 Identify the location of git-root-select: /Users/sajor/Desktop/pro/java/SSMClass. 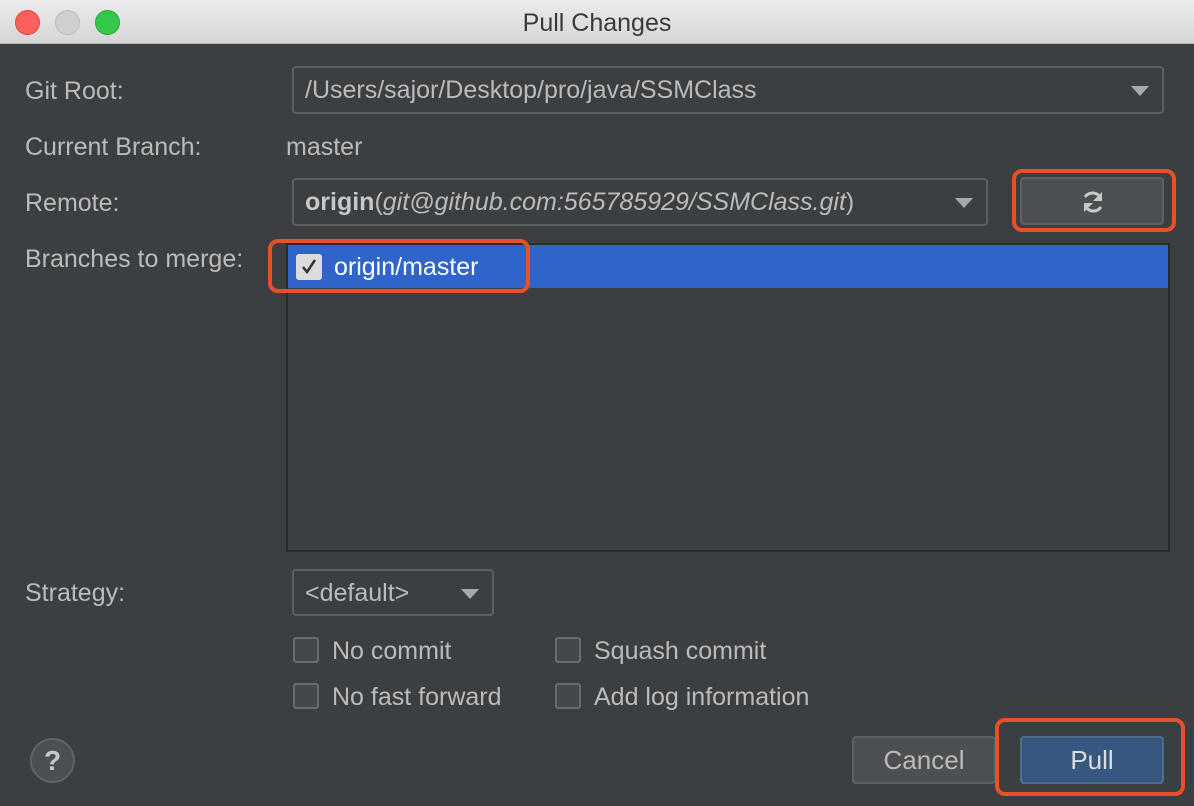
(728, 90).